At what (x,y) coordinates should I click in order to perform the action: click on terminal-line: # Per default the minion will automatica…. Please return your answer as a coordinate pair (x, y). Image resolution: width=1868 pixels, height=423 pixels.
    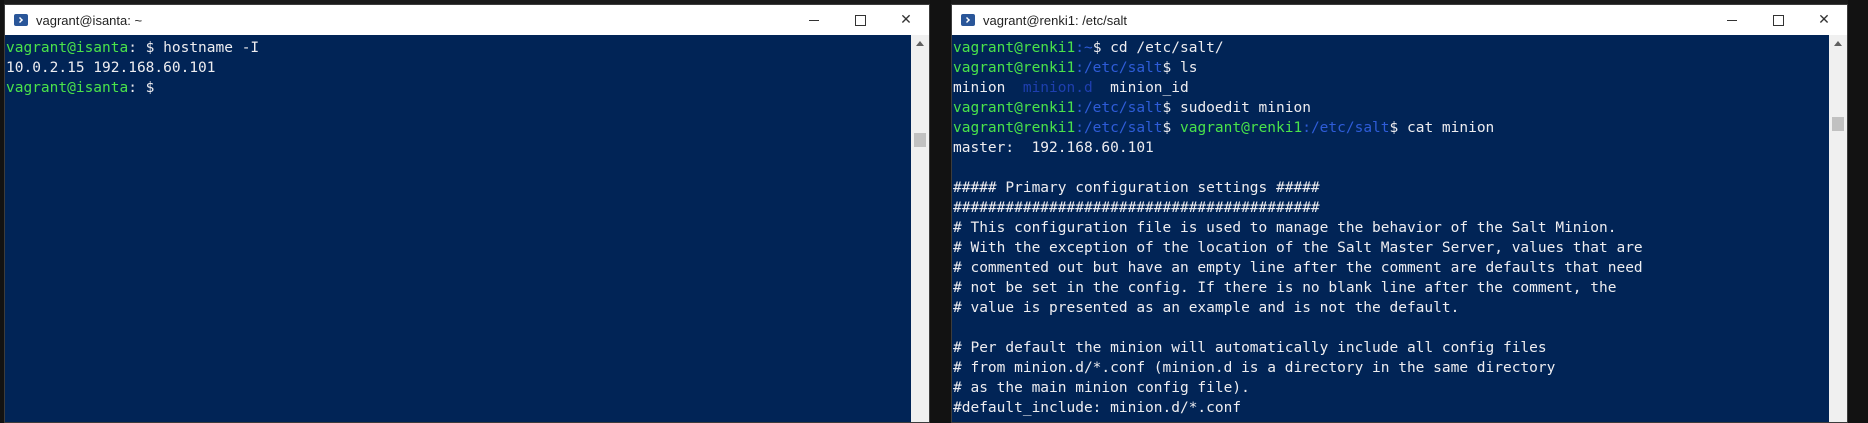
    Looking at the image, I should click on (1390, 348).